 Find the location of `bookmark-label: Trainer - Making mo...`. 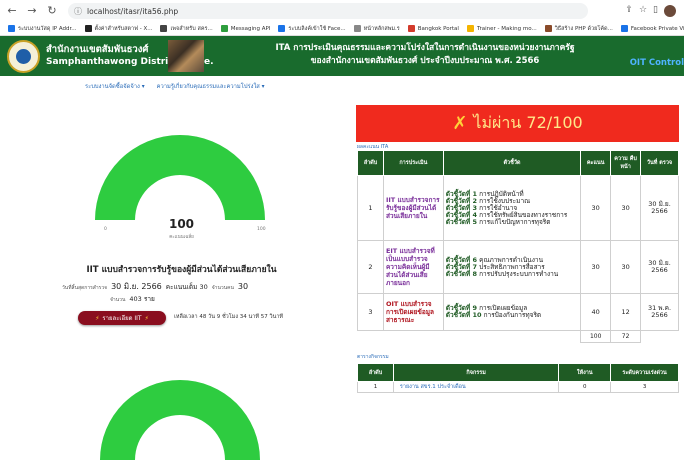

bookmark-label: Trainer - Making mo... is located at coordinates (506, 28).